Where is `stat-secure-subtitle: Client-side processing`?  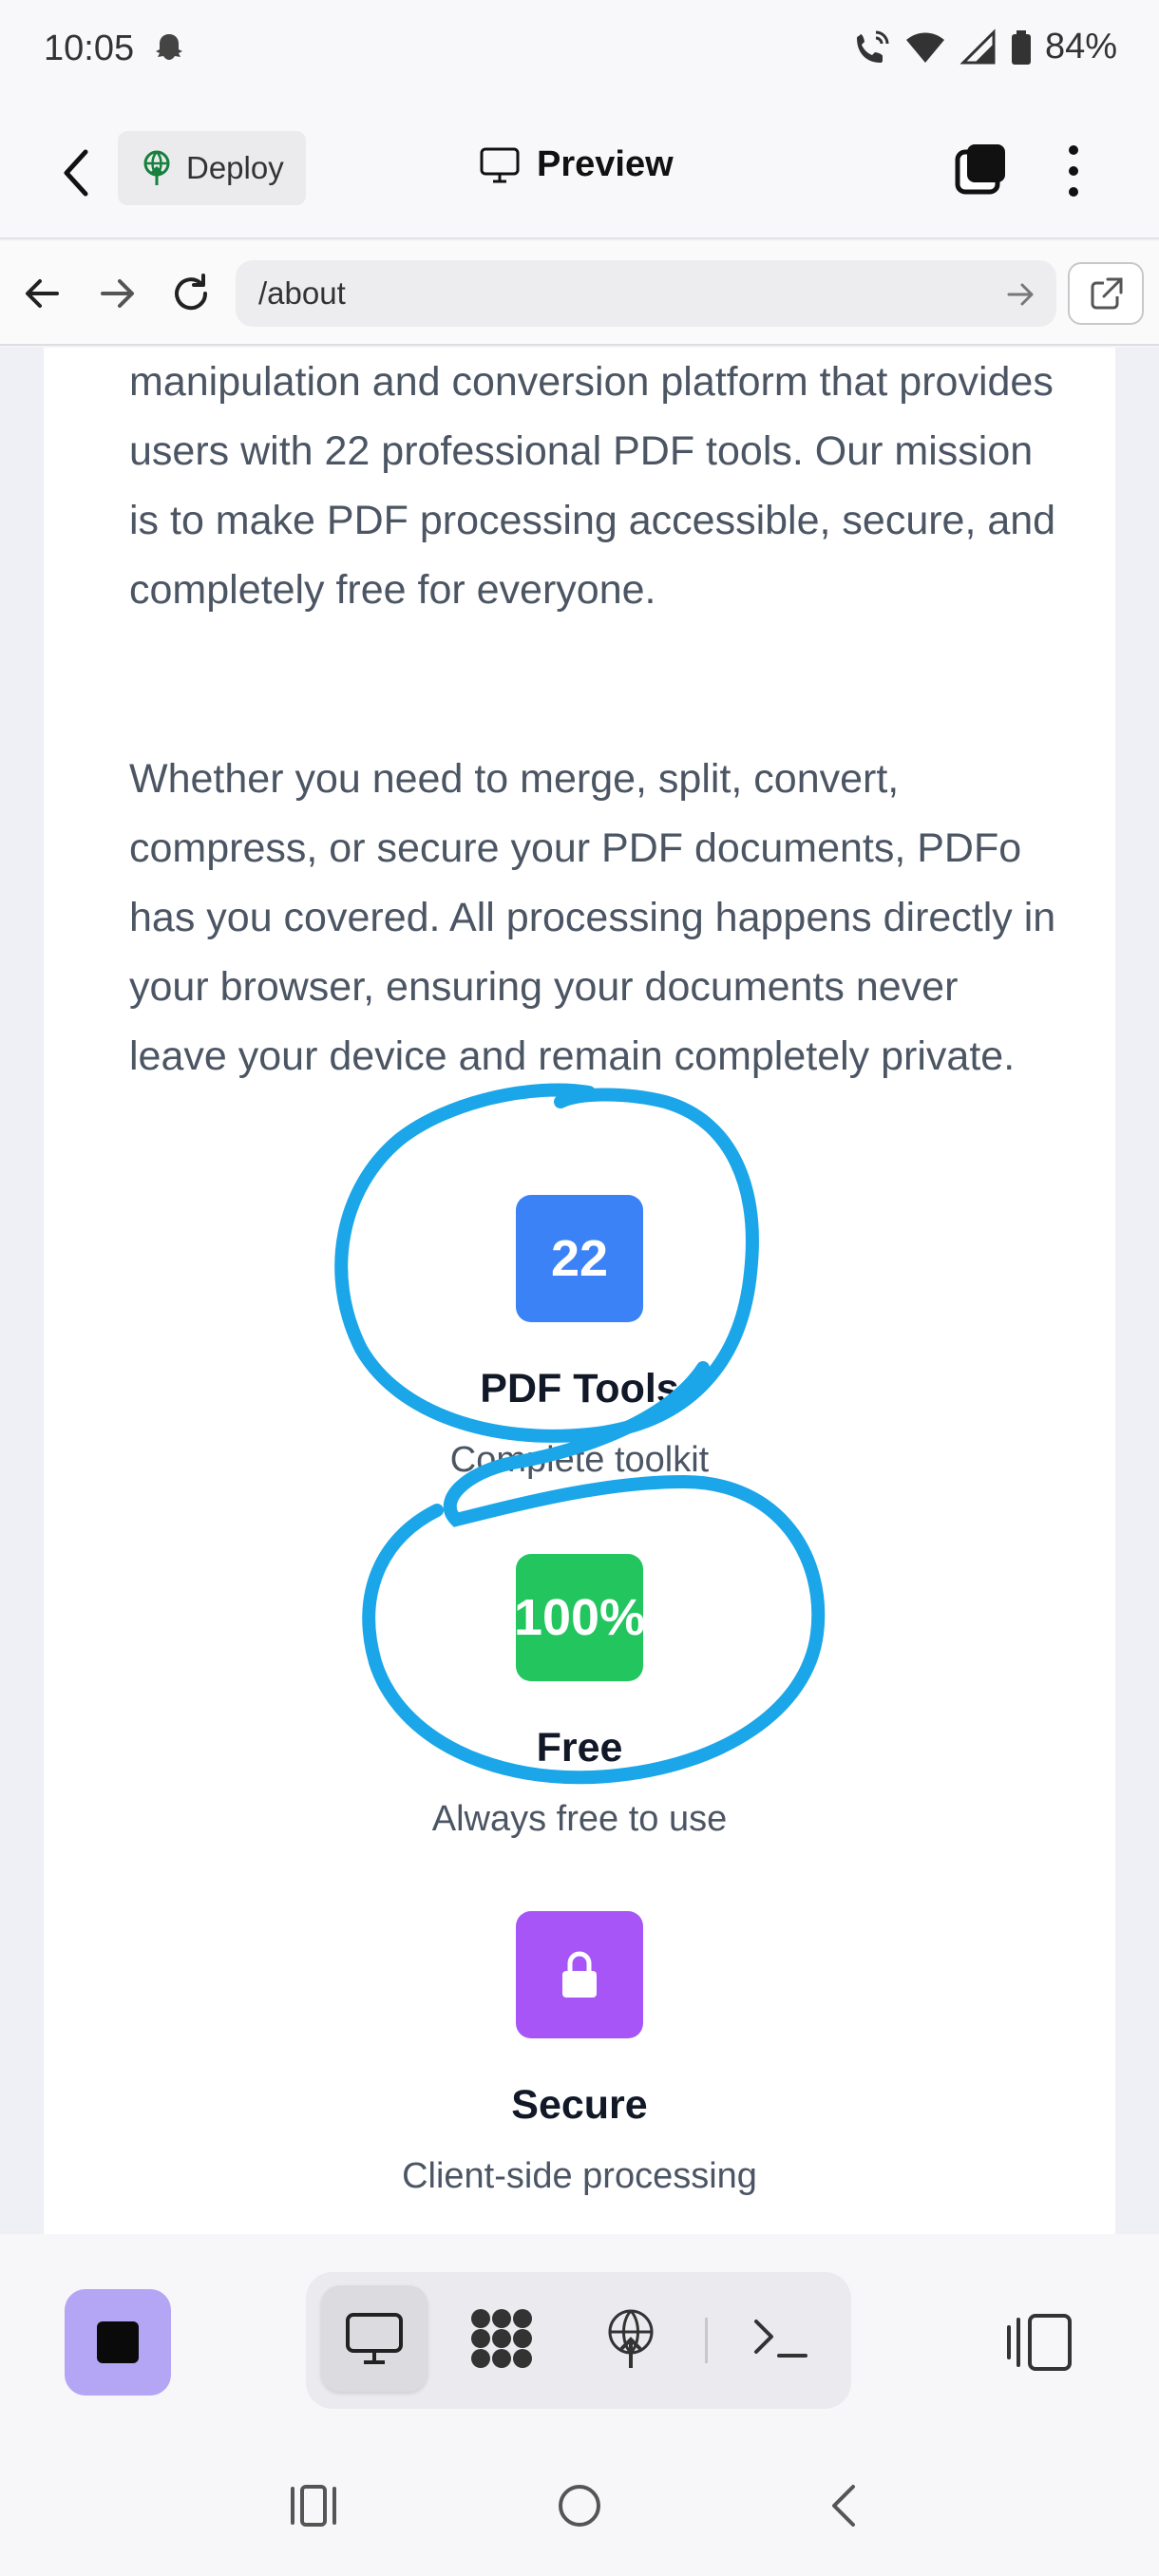 stat-secure-subtitle: Client-side processing is located at coordinates (579, 2176).